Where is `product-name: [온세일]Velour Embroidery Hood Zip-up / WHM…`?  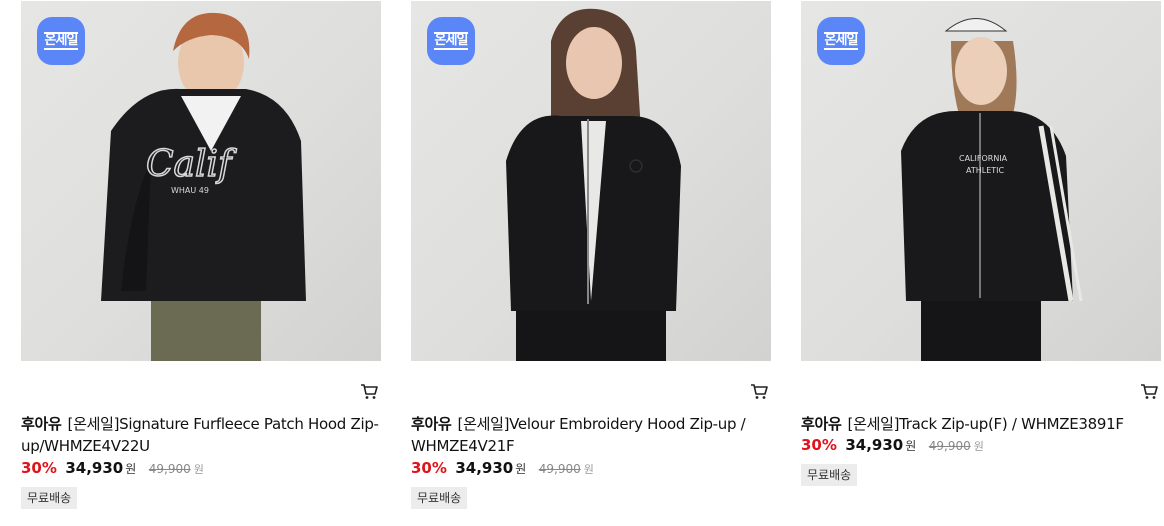 product-name: [온세일]Velour Embroidery Hood Zip-up / WHM… is located at coordinates (578, 435).